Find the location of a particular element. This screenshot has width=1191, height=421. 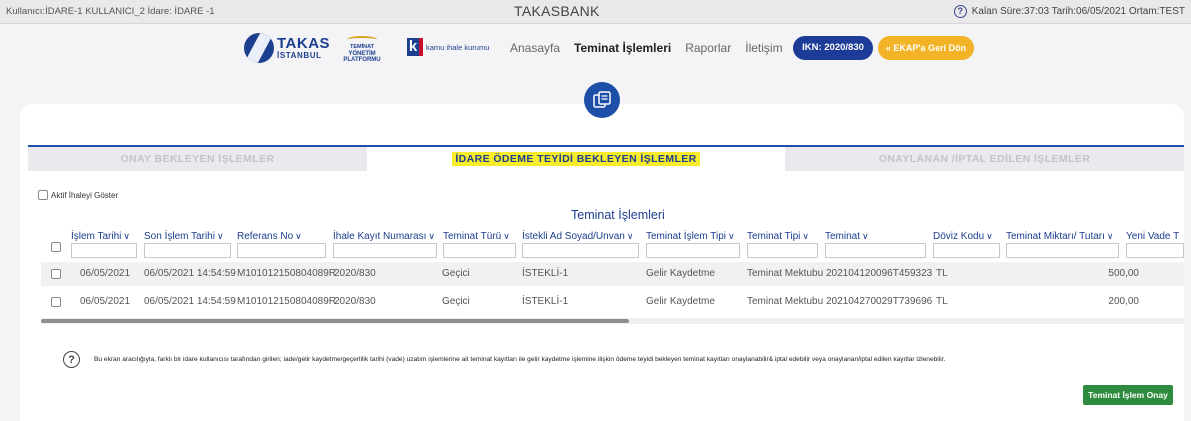

filter-input-istekli is located at coordinates (580, 250).